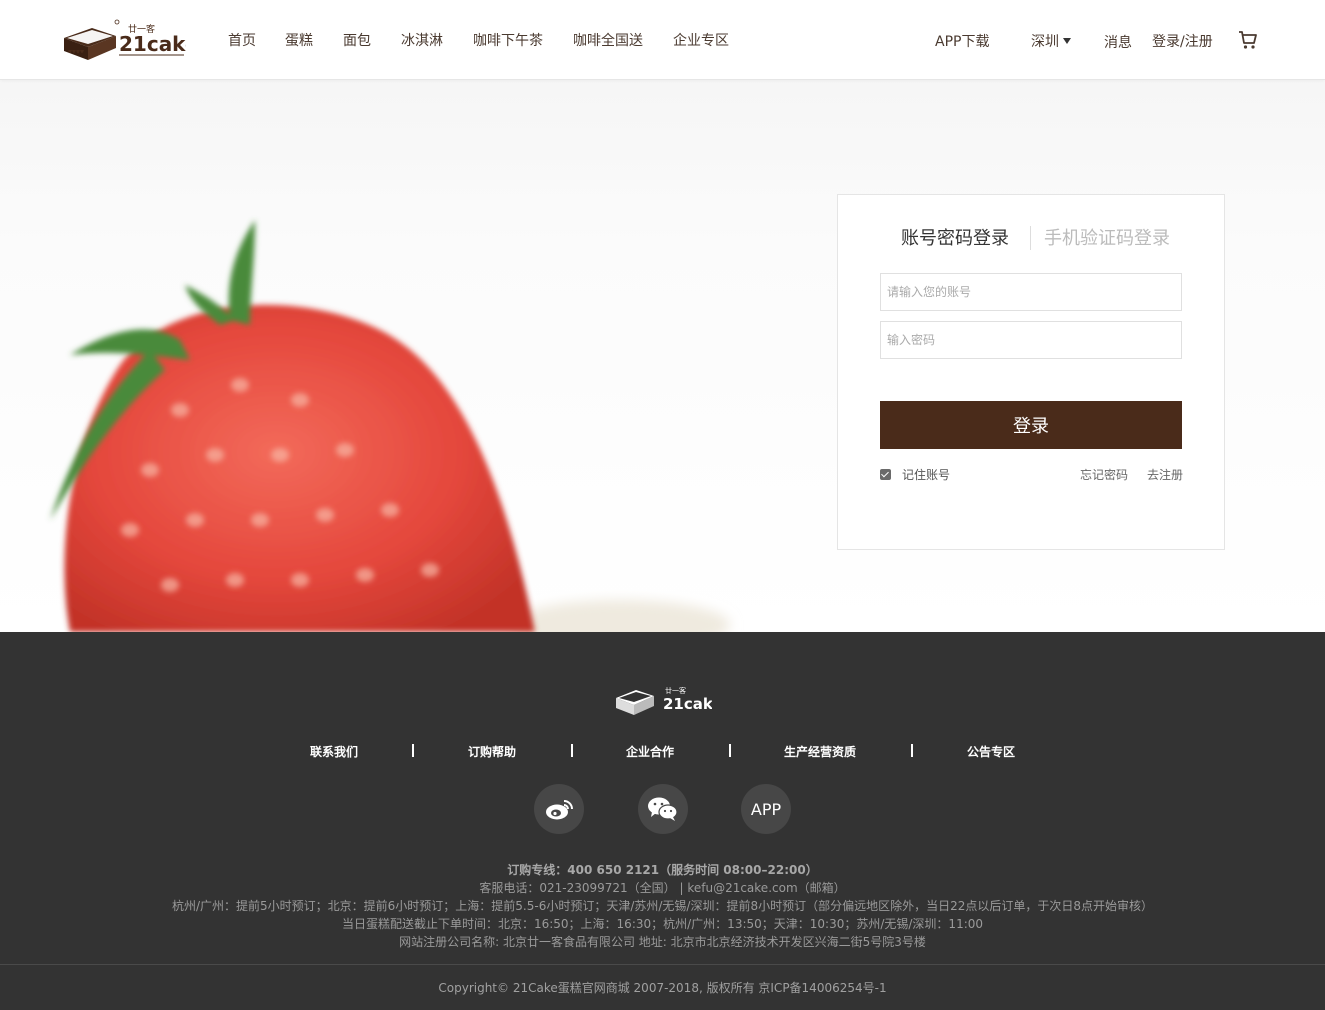 This screenshot has width=1325, height=1010. What do you see at coordinates (701, 40) in the screenshot?
I see `nav-enterprise: 企业专区` at bounding box center [701, 40].